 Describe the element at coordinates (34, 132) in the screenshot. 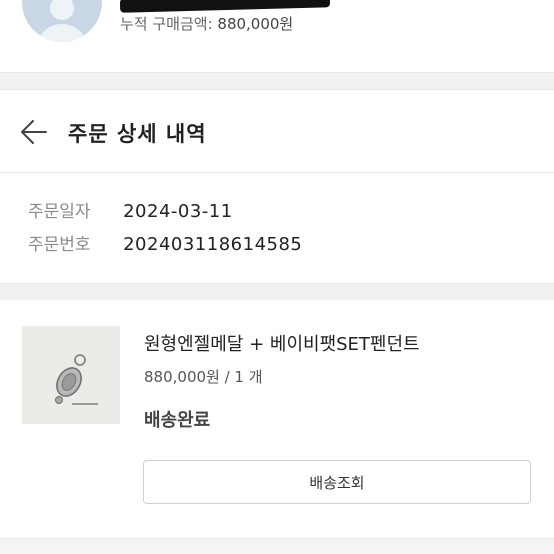

I see `arrow-left-icon` at that location.